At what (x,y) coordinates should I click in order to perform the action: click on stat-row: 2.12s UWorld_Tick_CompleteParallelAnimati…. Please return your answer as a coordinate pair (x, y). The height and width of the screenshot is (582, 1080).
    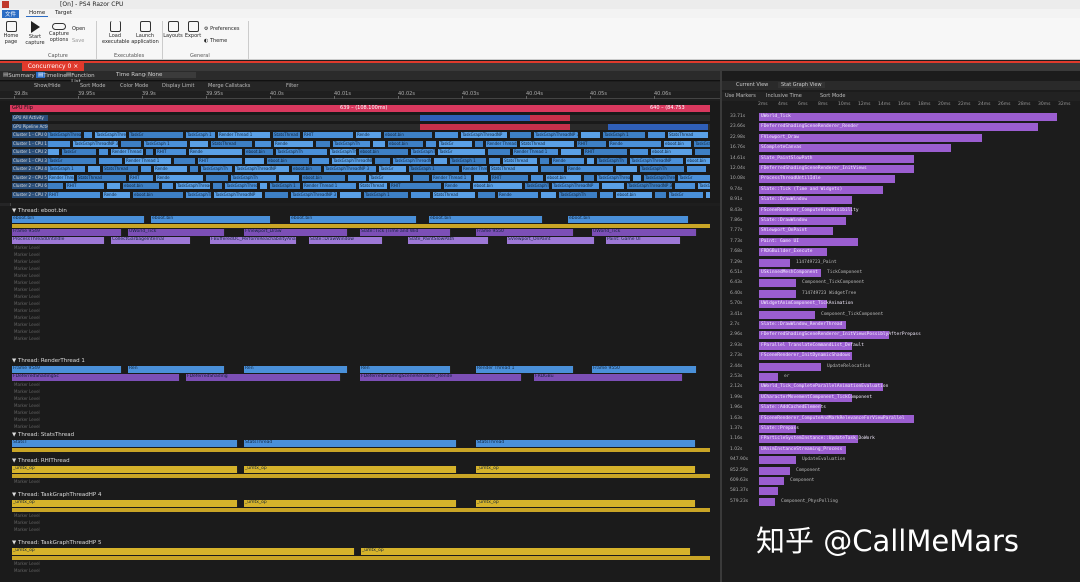
    Looking at the image, I should click on (901, 387).